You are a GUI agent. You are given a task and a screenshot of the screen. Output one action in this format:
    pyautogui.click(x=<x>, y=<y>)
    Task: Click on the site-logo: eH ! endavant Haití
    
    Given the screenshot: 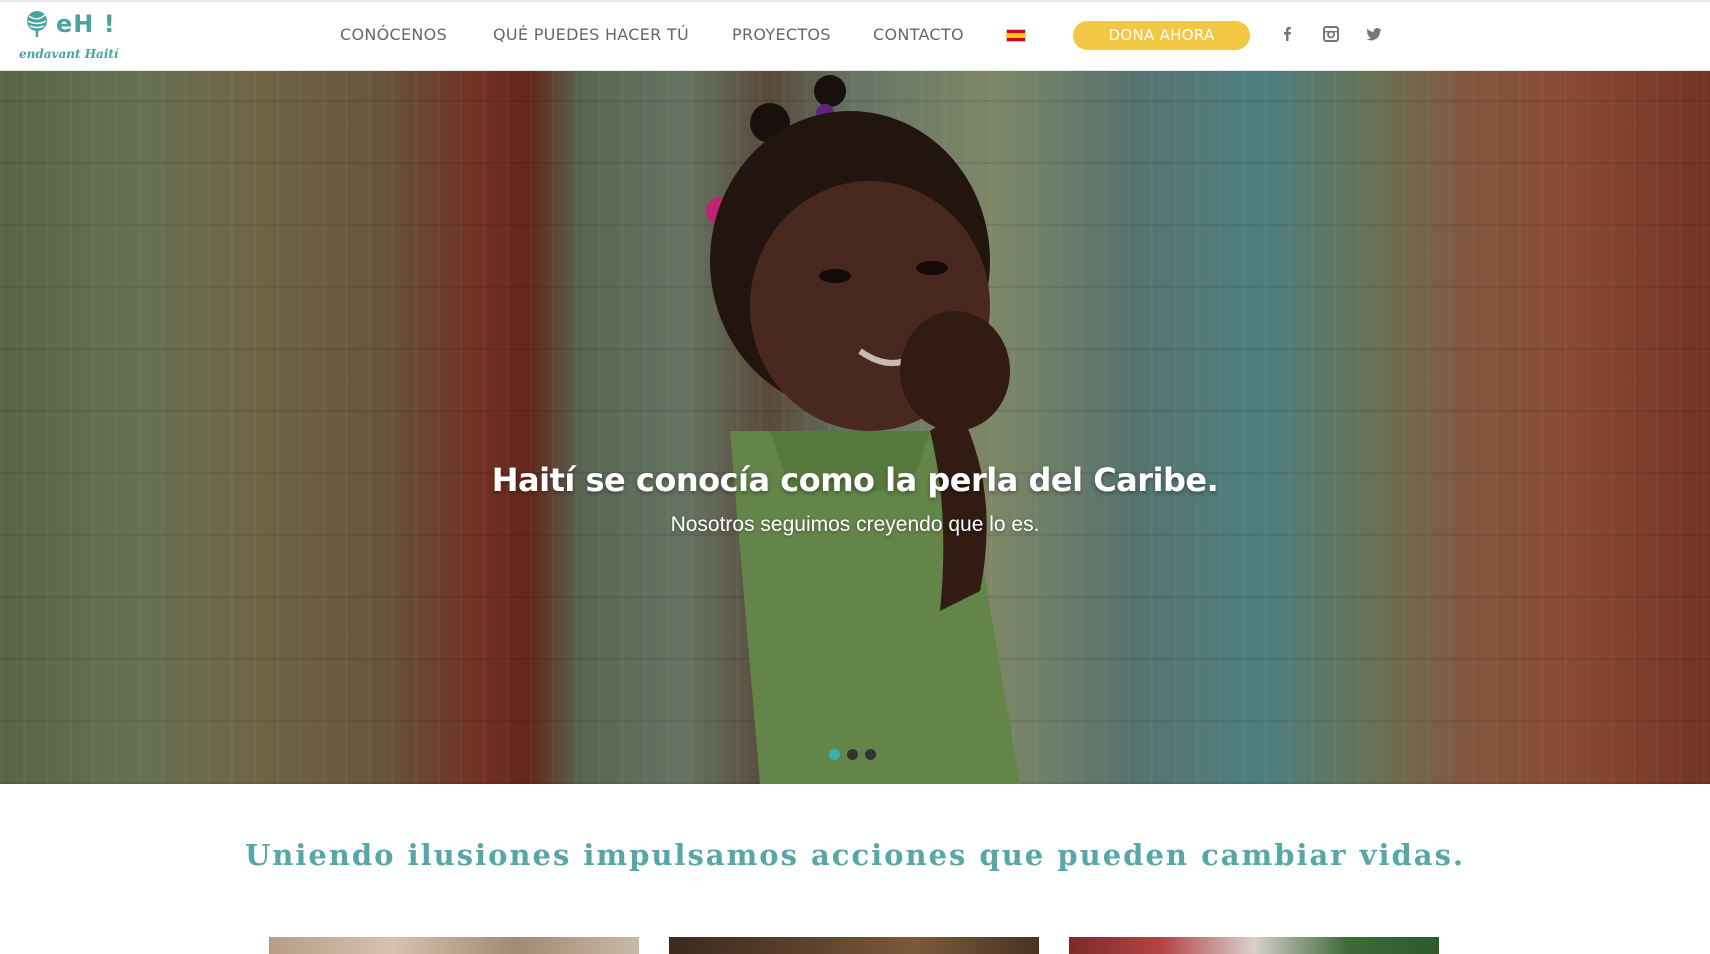 What is the action you would take?
    pyautogui.click(x=68, y=37)
    